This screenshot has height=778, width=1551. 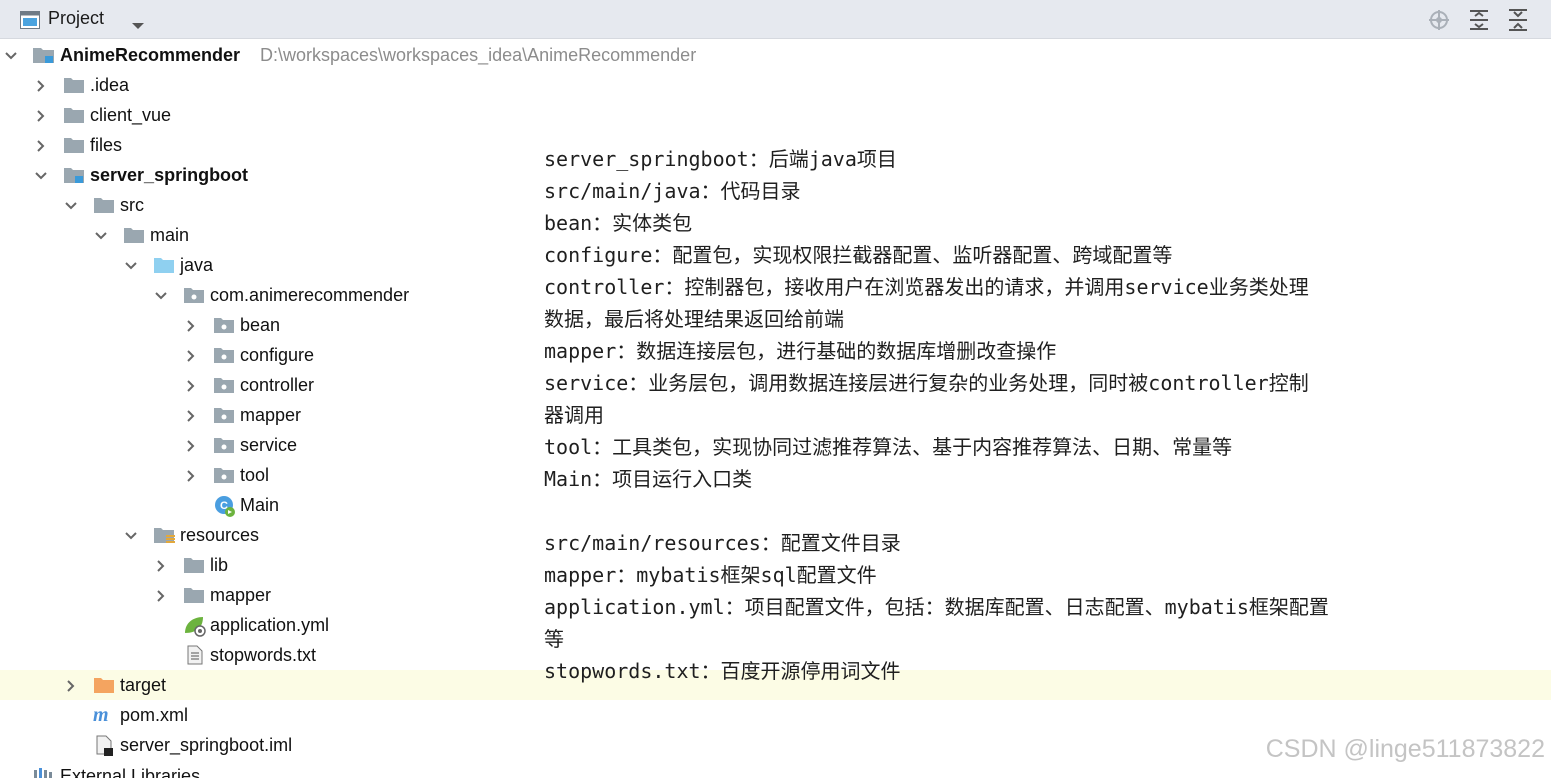 What do you see at coordinates (858, 255) in the screenshot?
I see `note-line: configure：配置包，实现权限拦截器配置、监听器配置、跨域配置等` at bounding box center [858, 255].